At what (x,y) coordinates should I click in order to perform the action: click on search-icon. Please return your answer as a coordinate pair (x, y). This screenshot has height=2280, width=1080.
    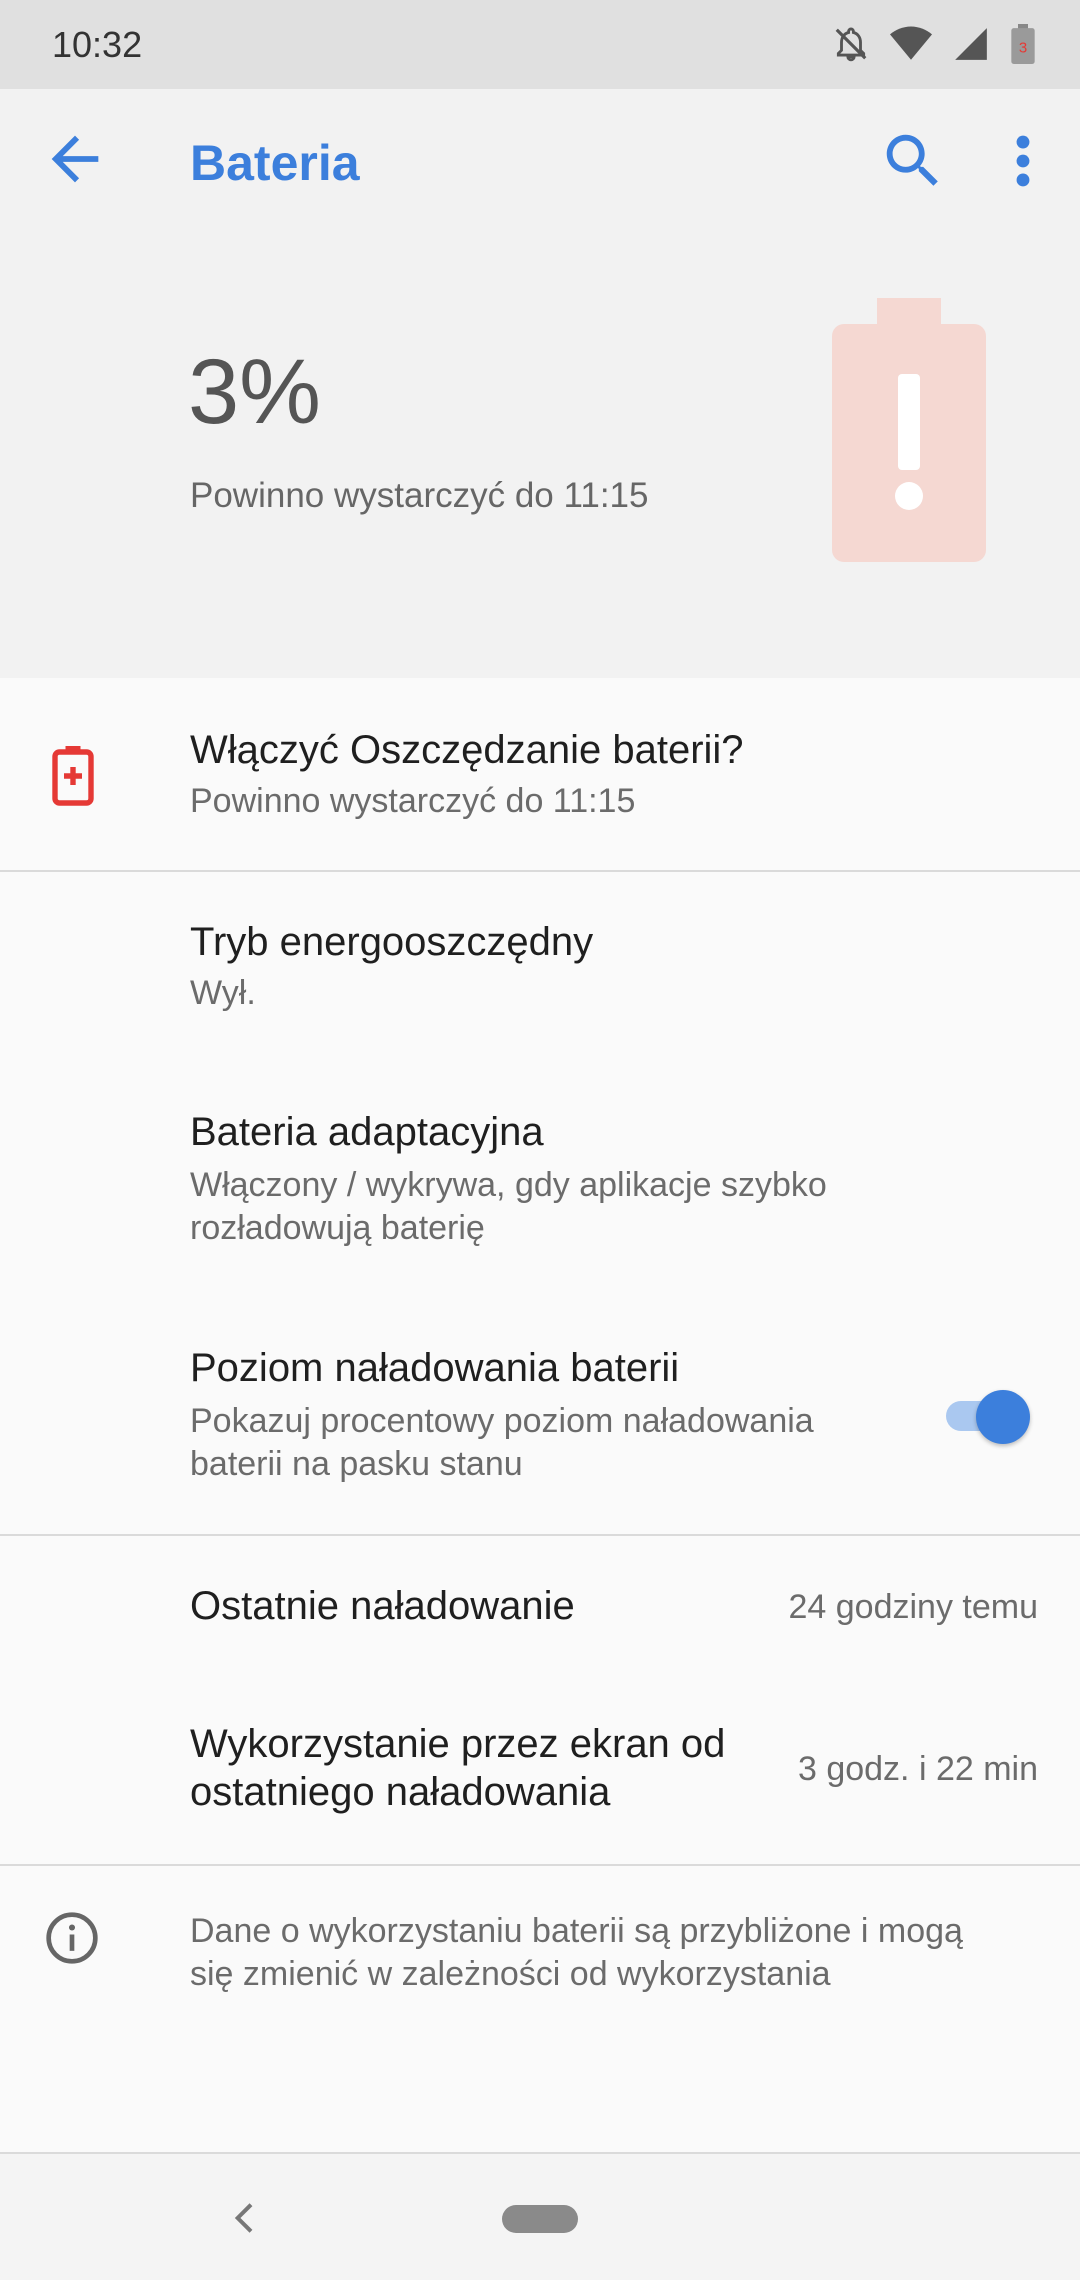
    Looking at the image, I should click on (912, 160).